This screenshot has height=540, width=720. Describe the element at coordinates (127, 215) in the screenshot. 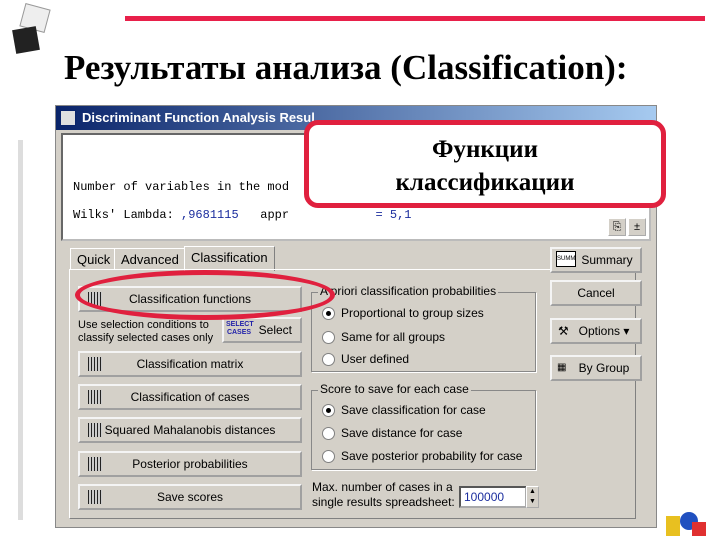

I see `text-line: Wilks' Lambda:` at that location.